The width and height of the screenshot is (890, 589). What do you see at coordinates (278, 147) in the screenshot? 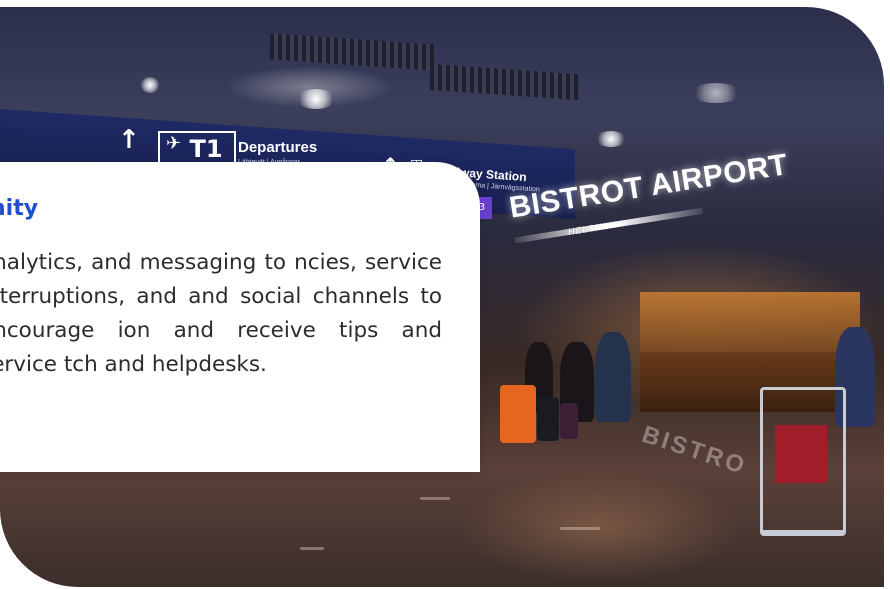
I see `departures-label: Departures` at bounding box center [278, 147].